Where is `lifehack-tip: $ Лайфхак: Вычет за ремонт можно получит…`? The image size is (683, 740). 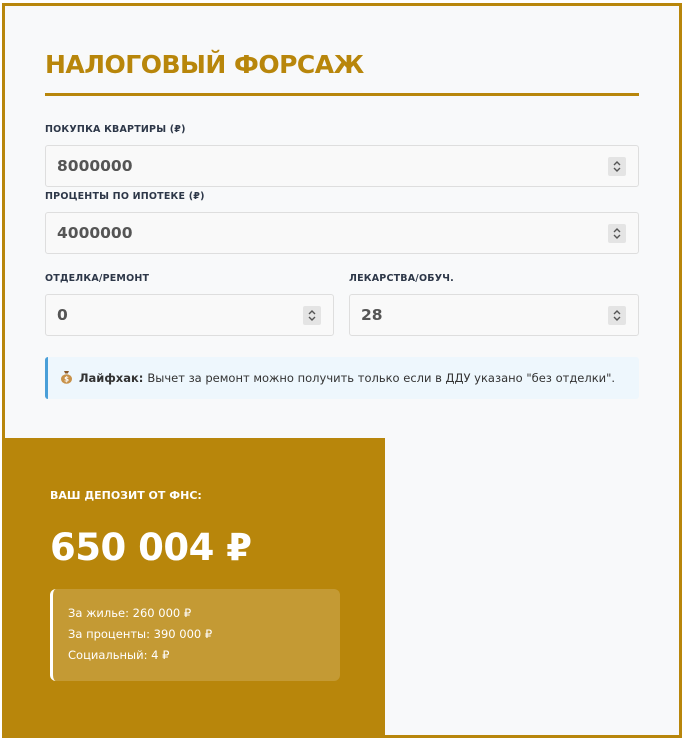 lifehack-tip: $ Лайфхак: Вычет за ремонт можно получит… is located at coordinates (342, 378).